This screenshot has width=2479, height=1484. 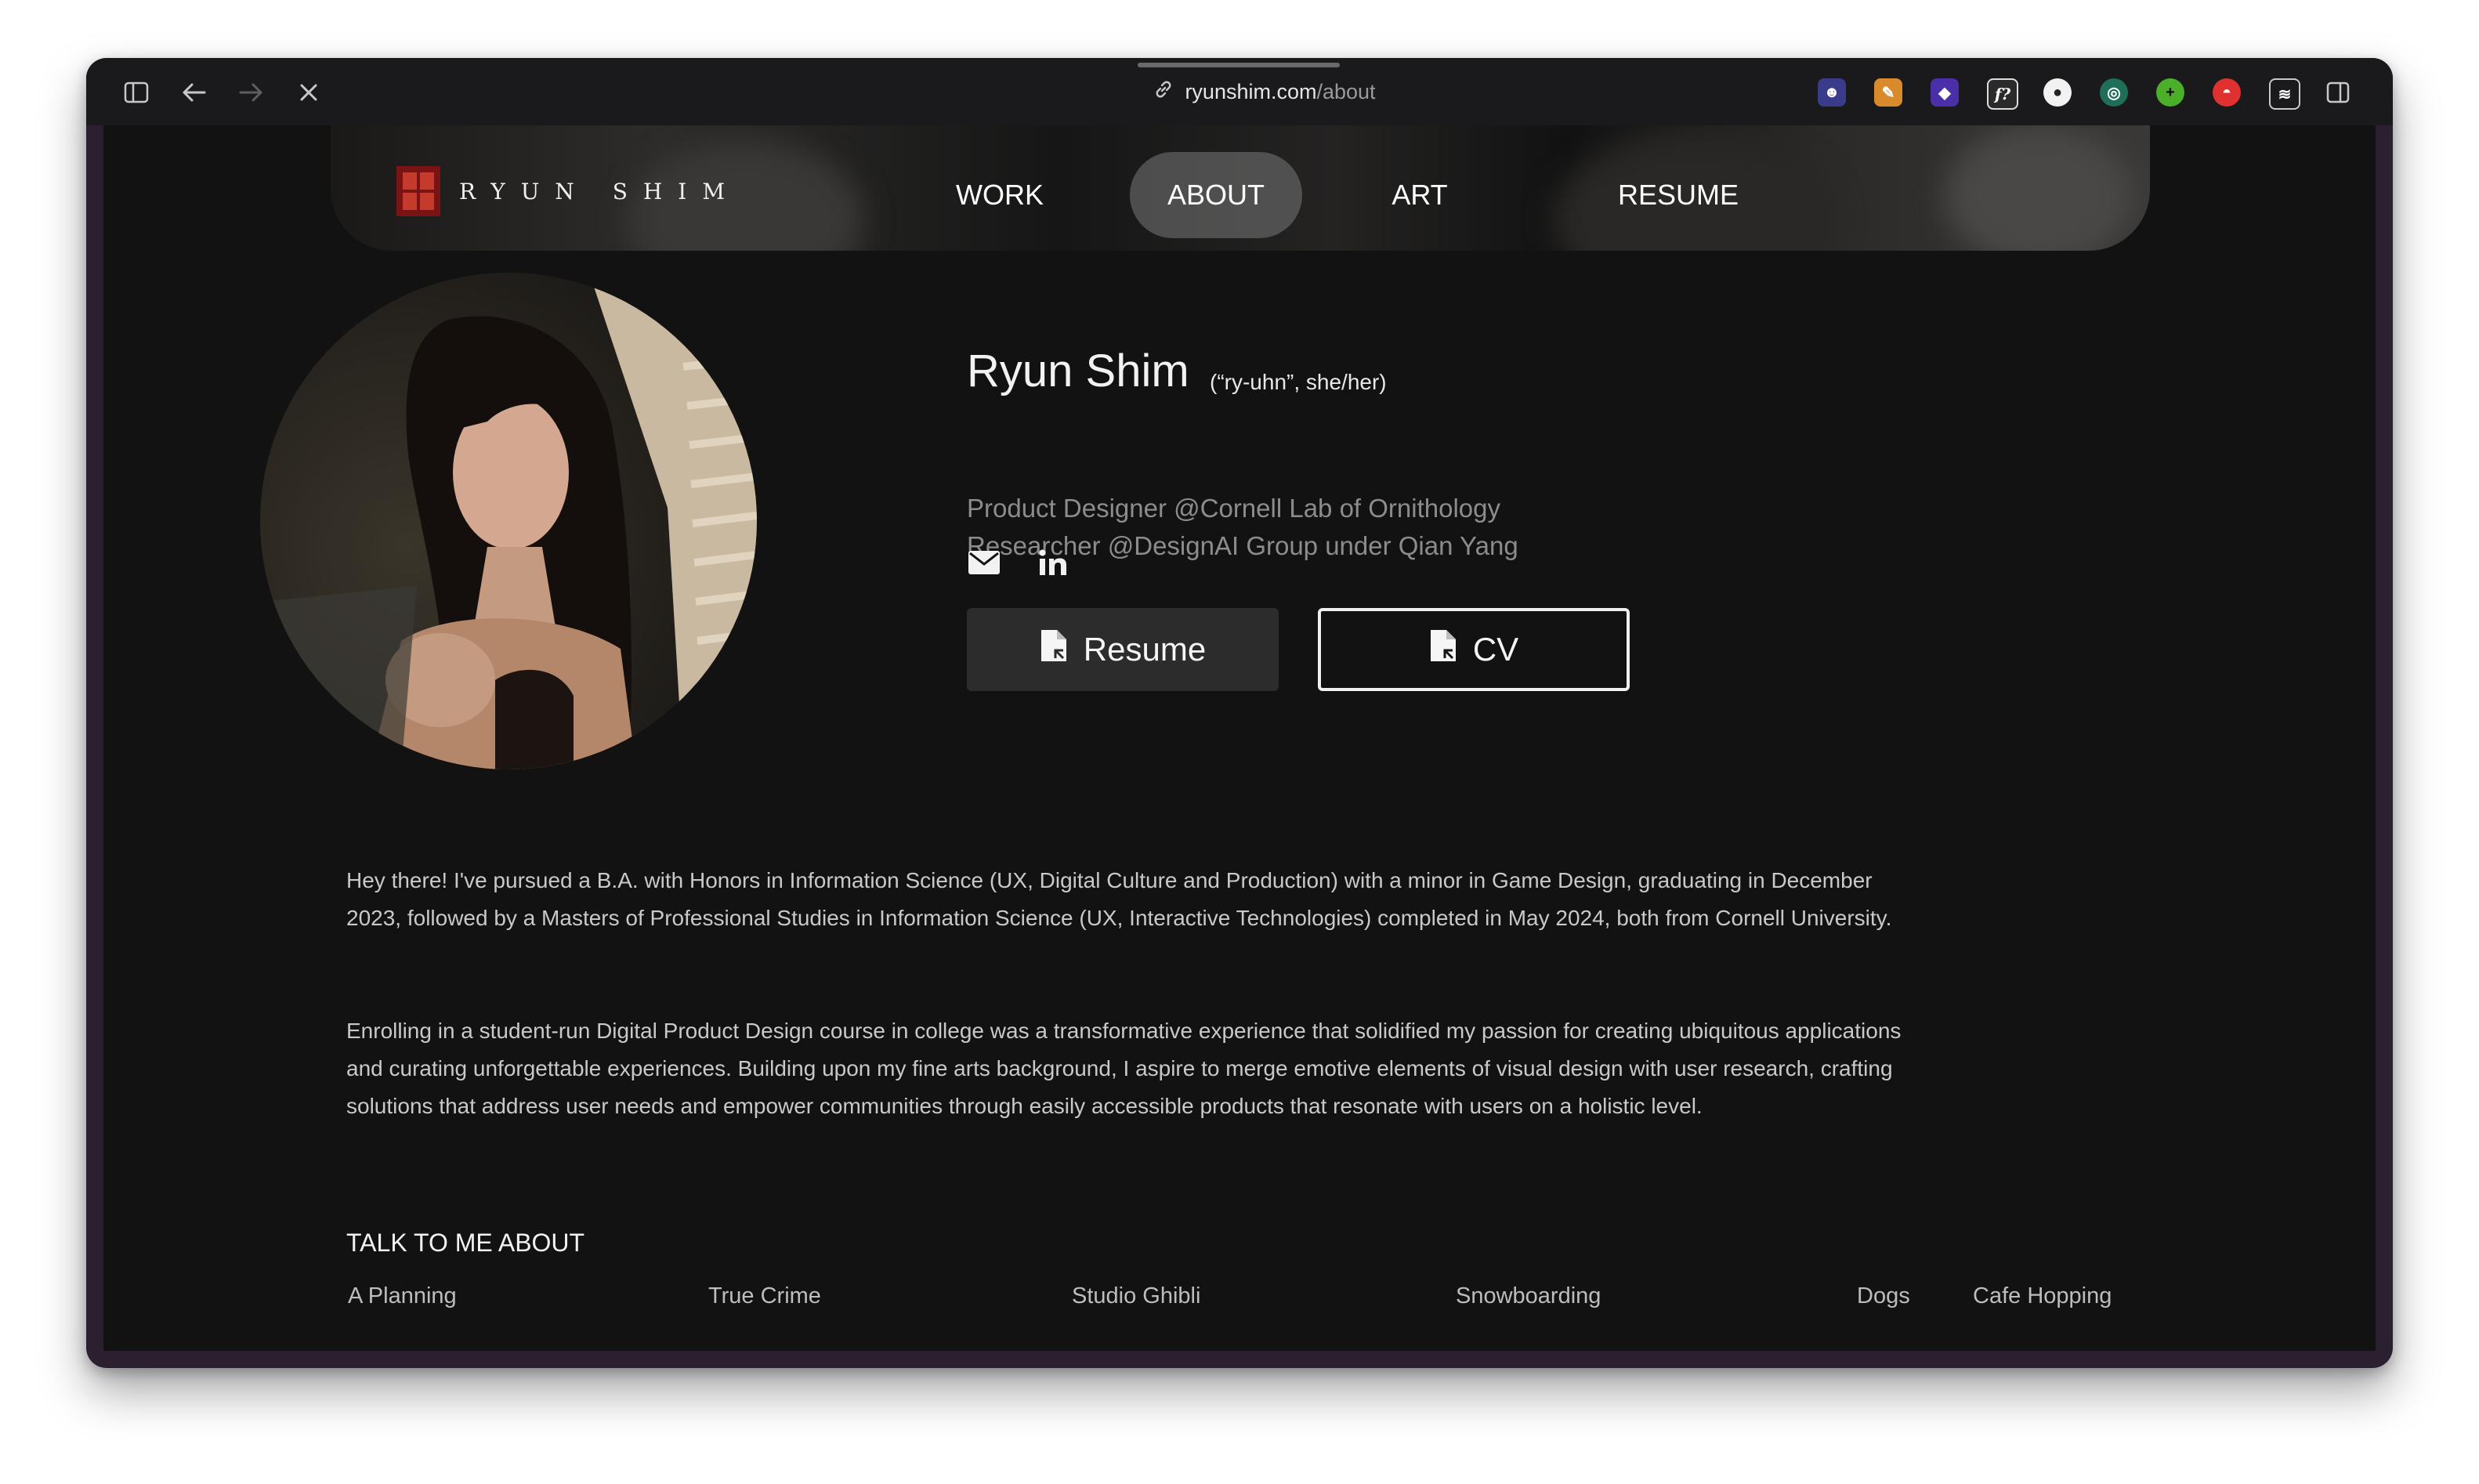 What do you see at coordinates (418, 191) in the screenshot?
I see `logo-seal-icon` at bounding box center [418, 191].